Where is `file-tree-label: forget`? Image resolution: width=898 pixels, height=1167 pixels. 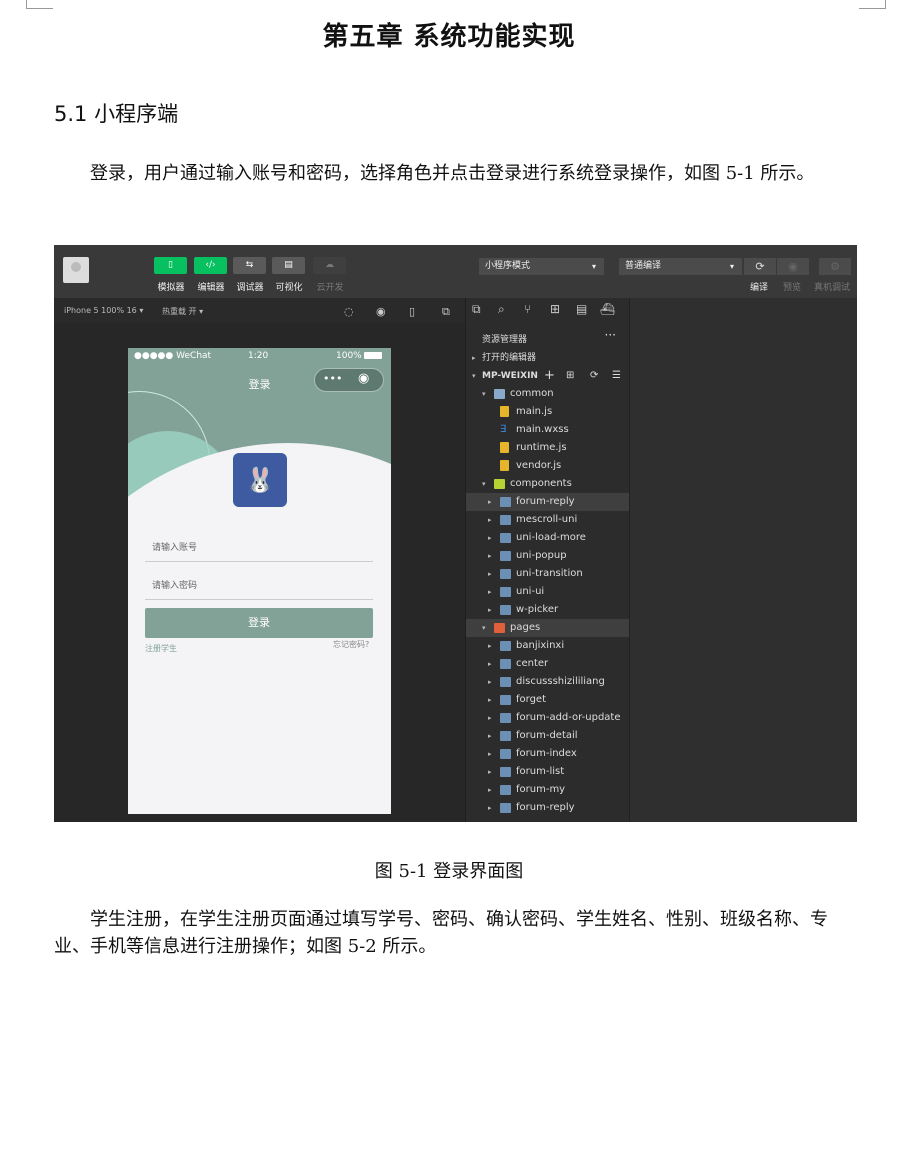
file-tree-label: forget is located at coordinates (531, 699).